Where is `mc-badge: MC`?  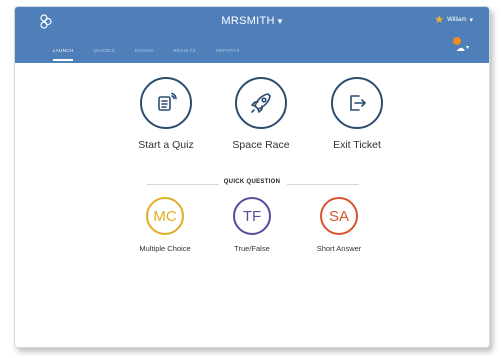 mc-badge: MC is located at coordinates (165, 216).